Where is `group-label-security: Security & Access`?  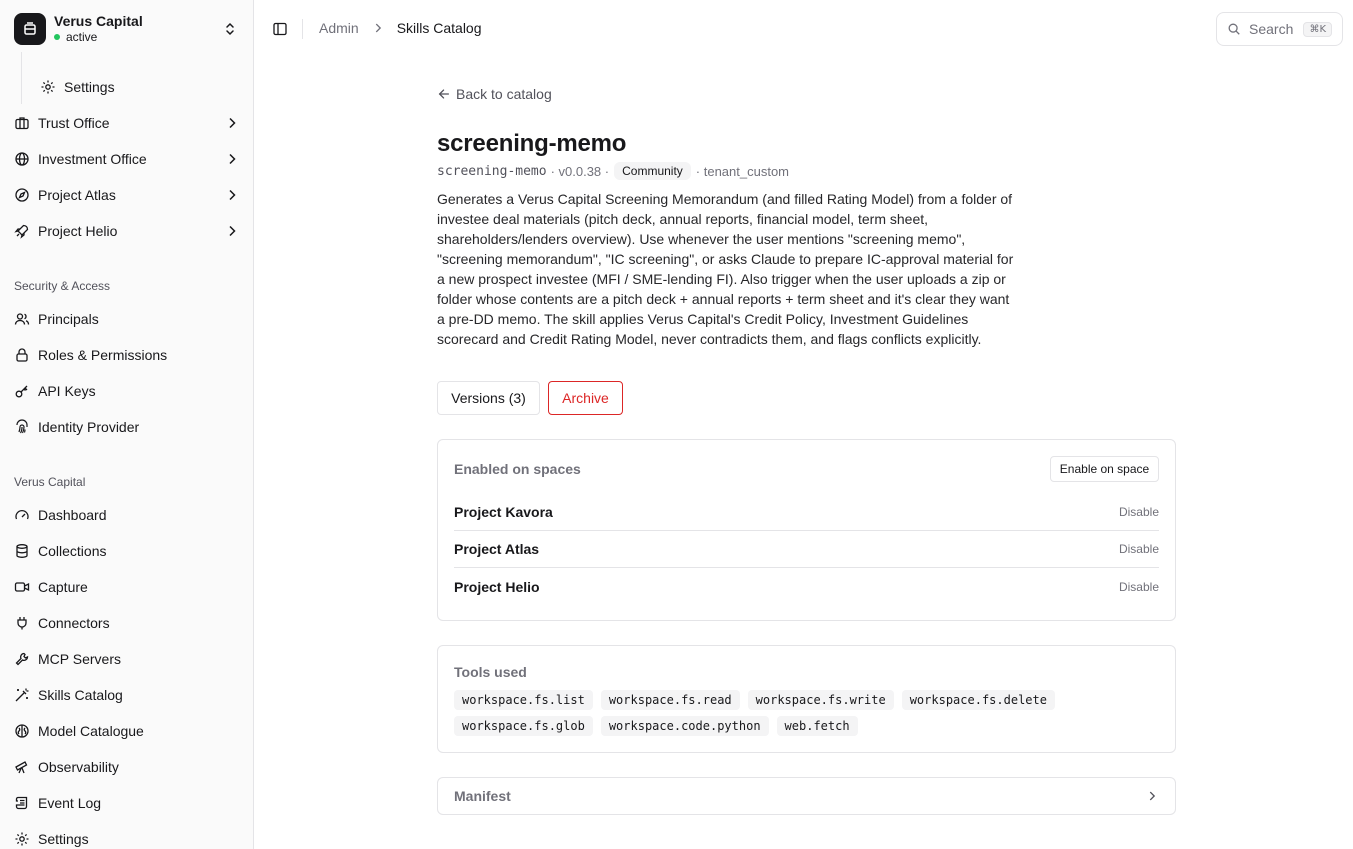 group-label-security: Security & Access is located at coordinates (62, 286).